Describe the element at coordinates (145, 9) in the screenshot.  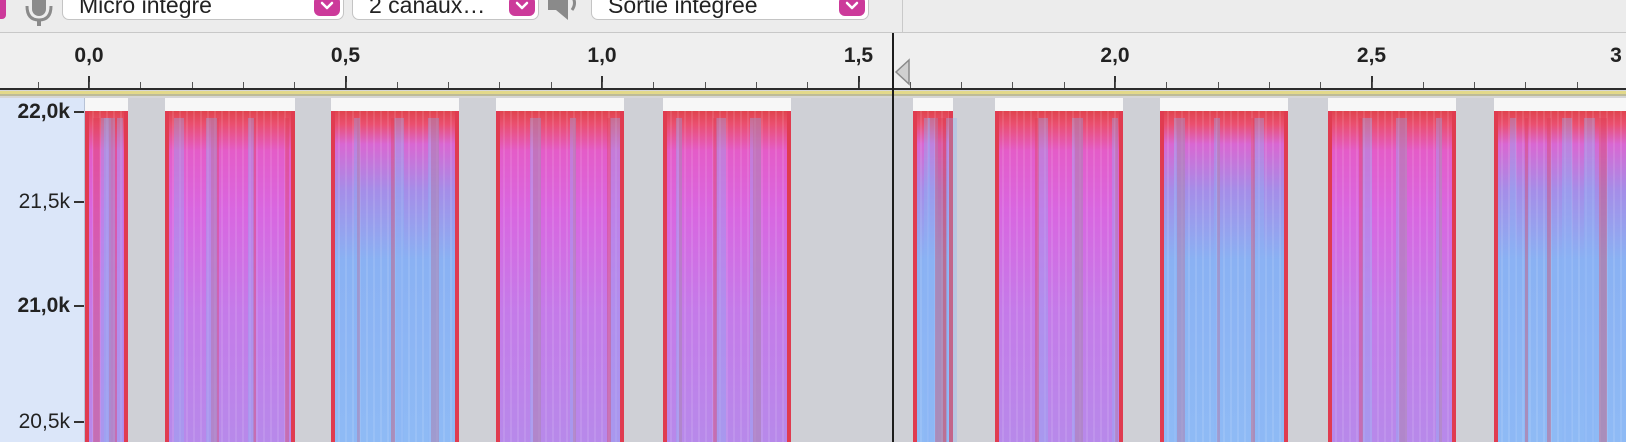
I see `input-device-value: Micro intégré` at that location.